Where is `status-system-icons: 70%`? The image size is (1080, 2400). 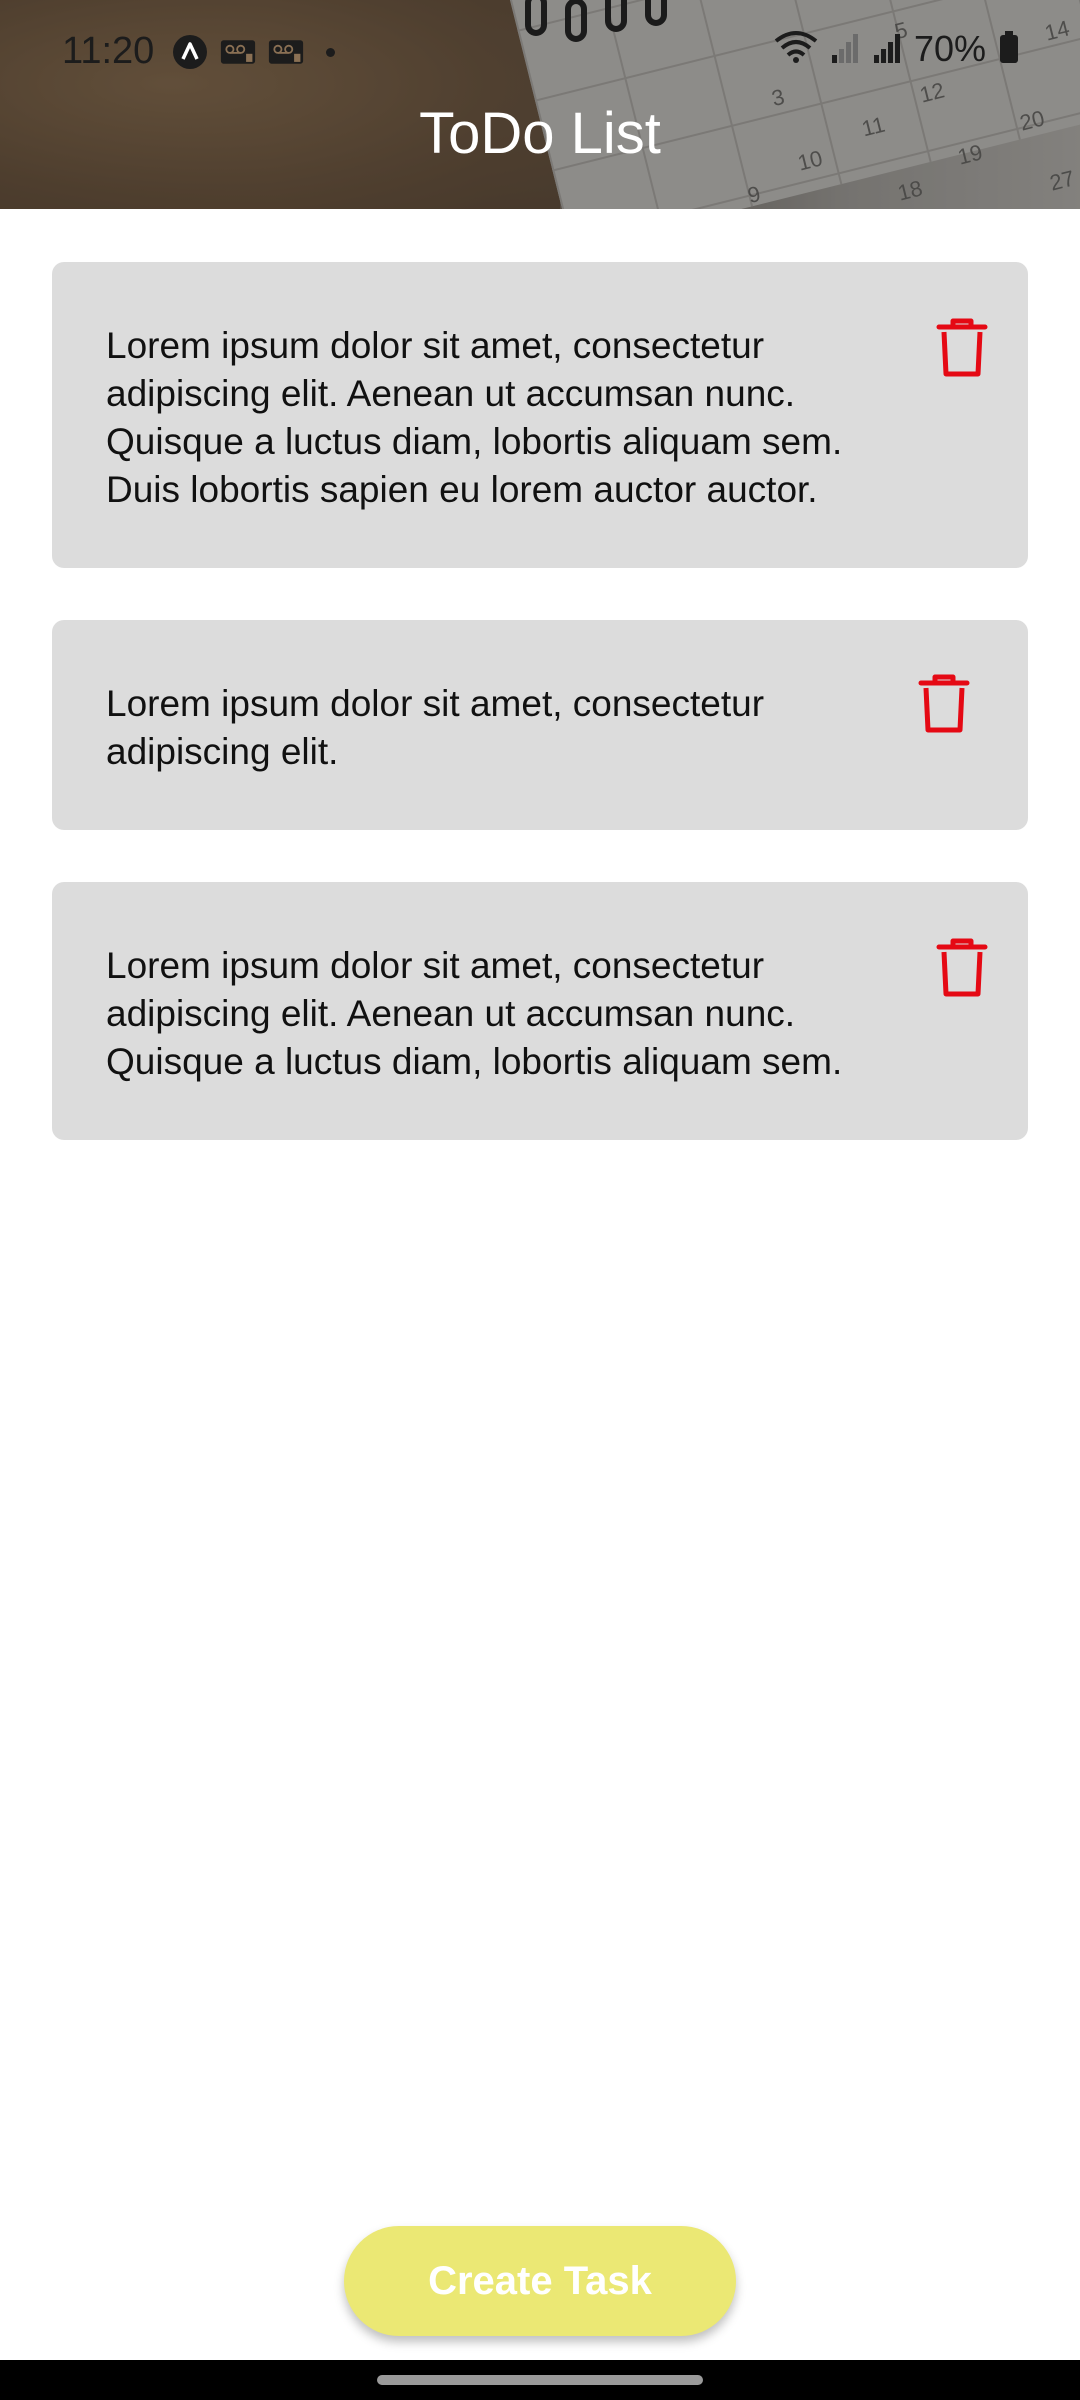
status-system-icons: 70% is located at coordinates (897, 49).